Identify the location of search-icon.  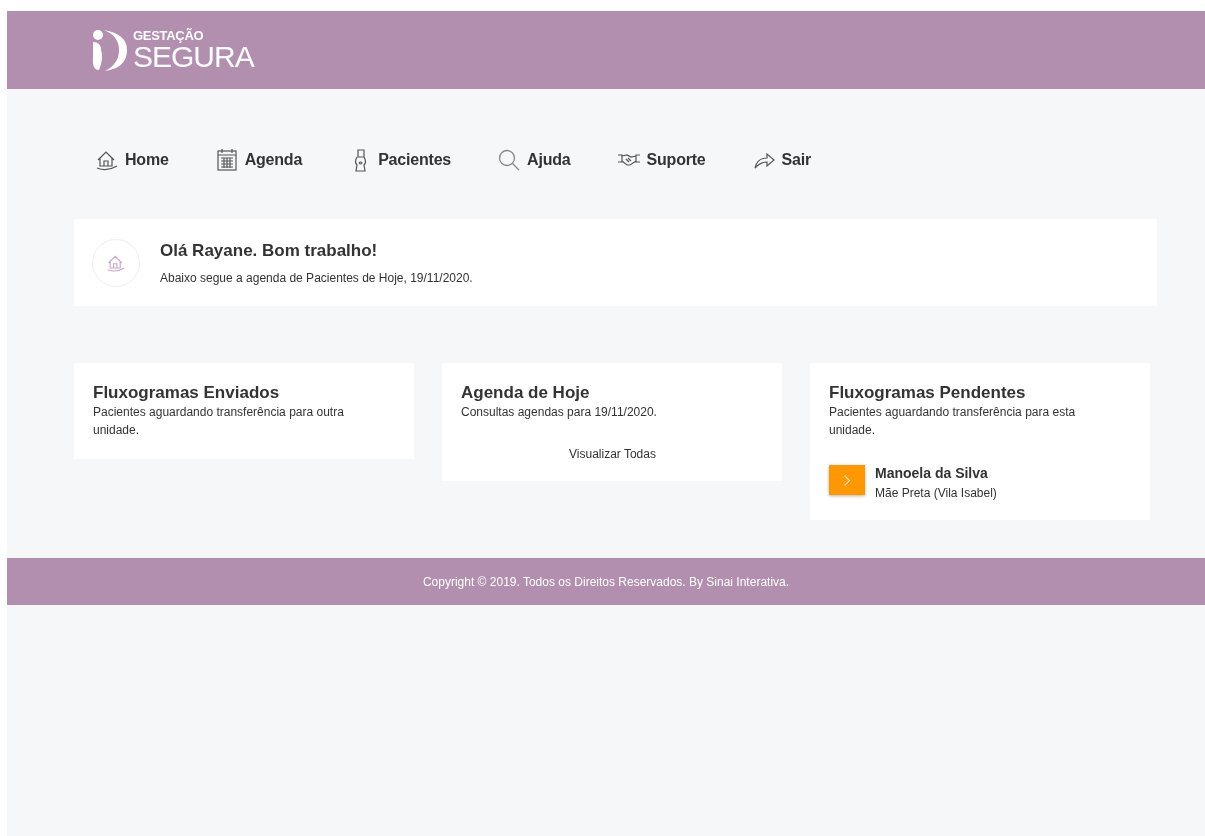
(509, 160).